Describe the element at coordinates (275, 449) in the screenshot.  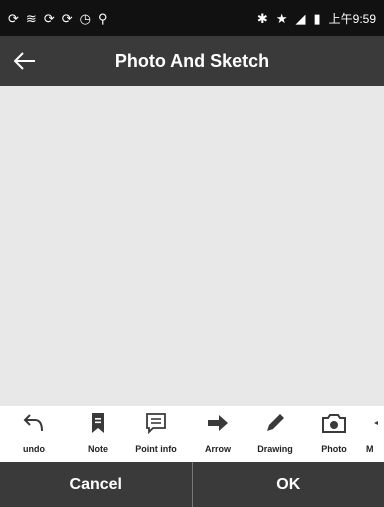
I see `drawing-label: Drawing` at that location.